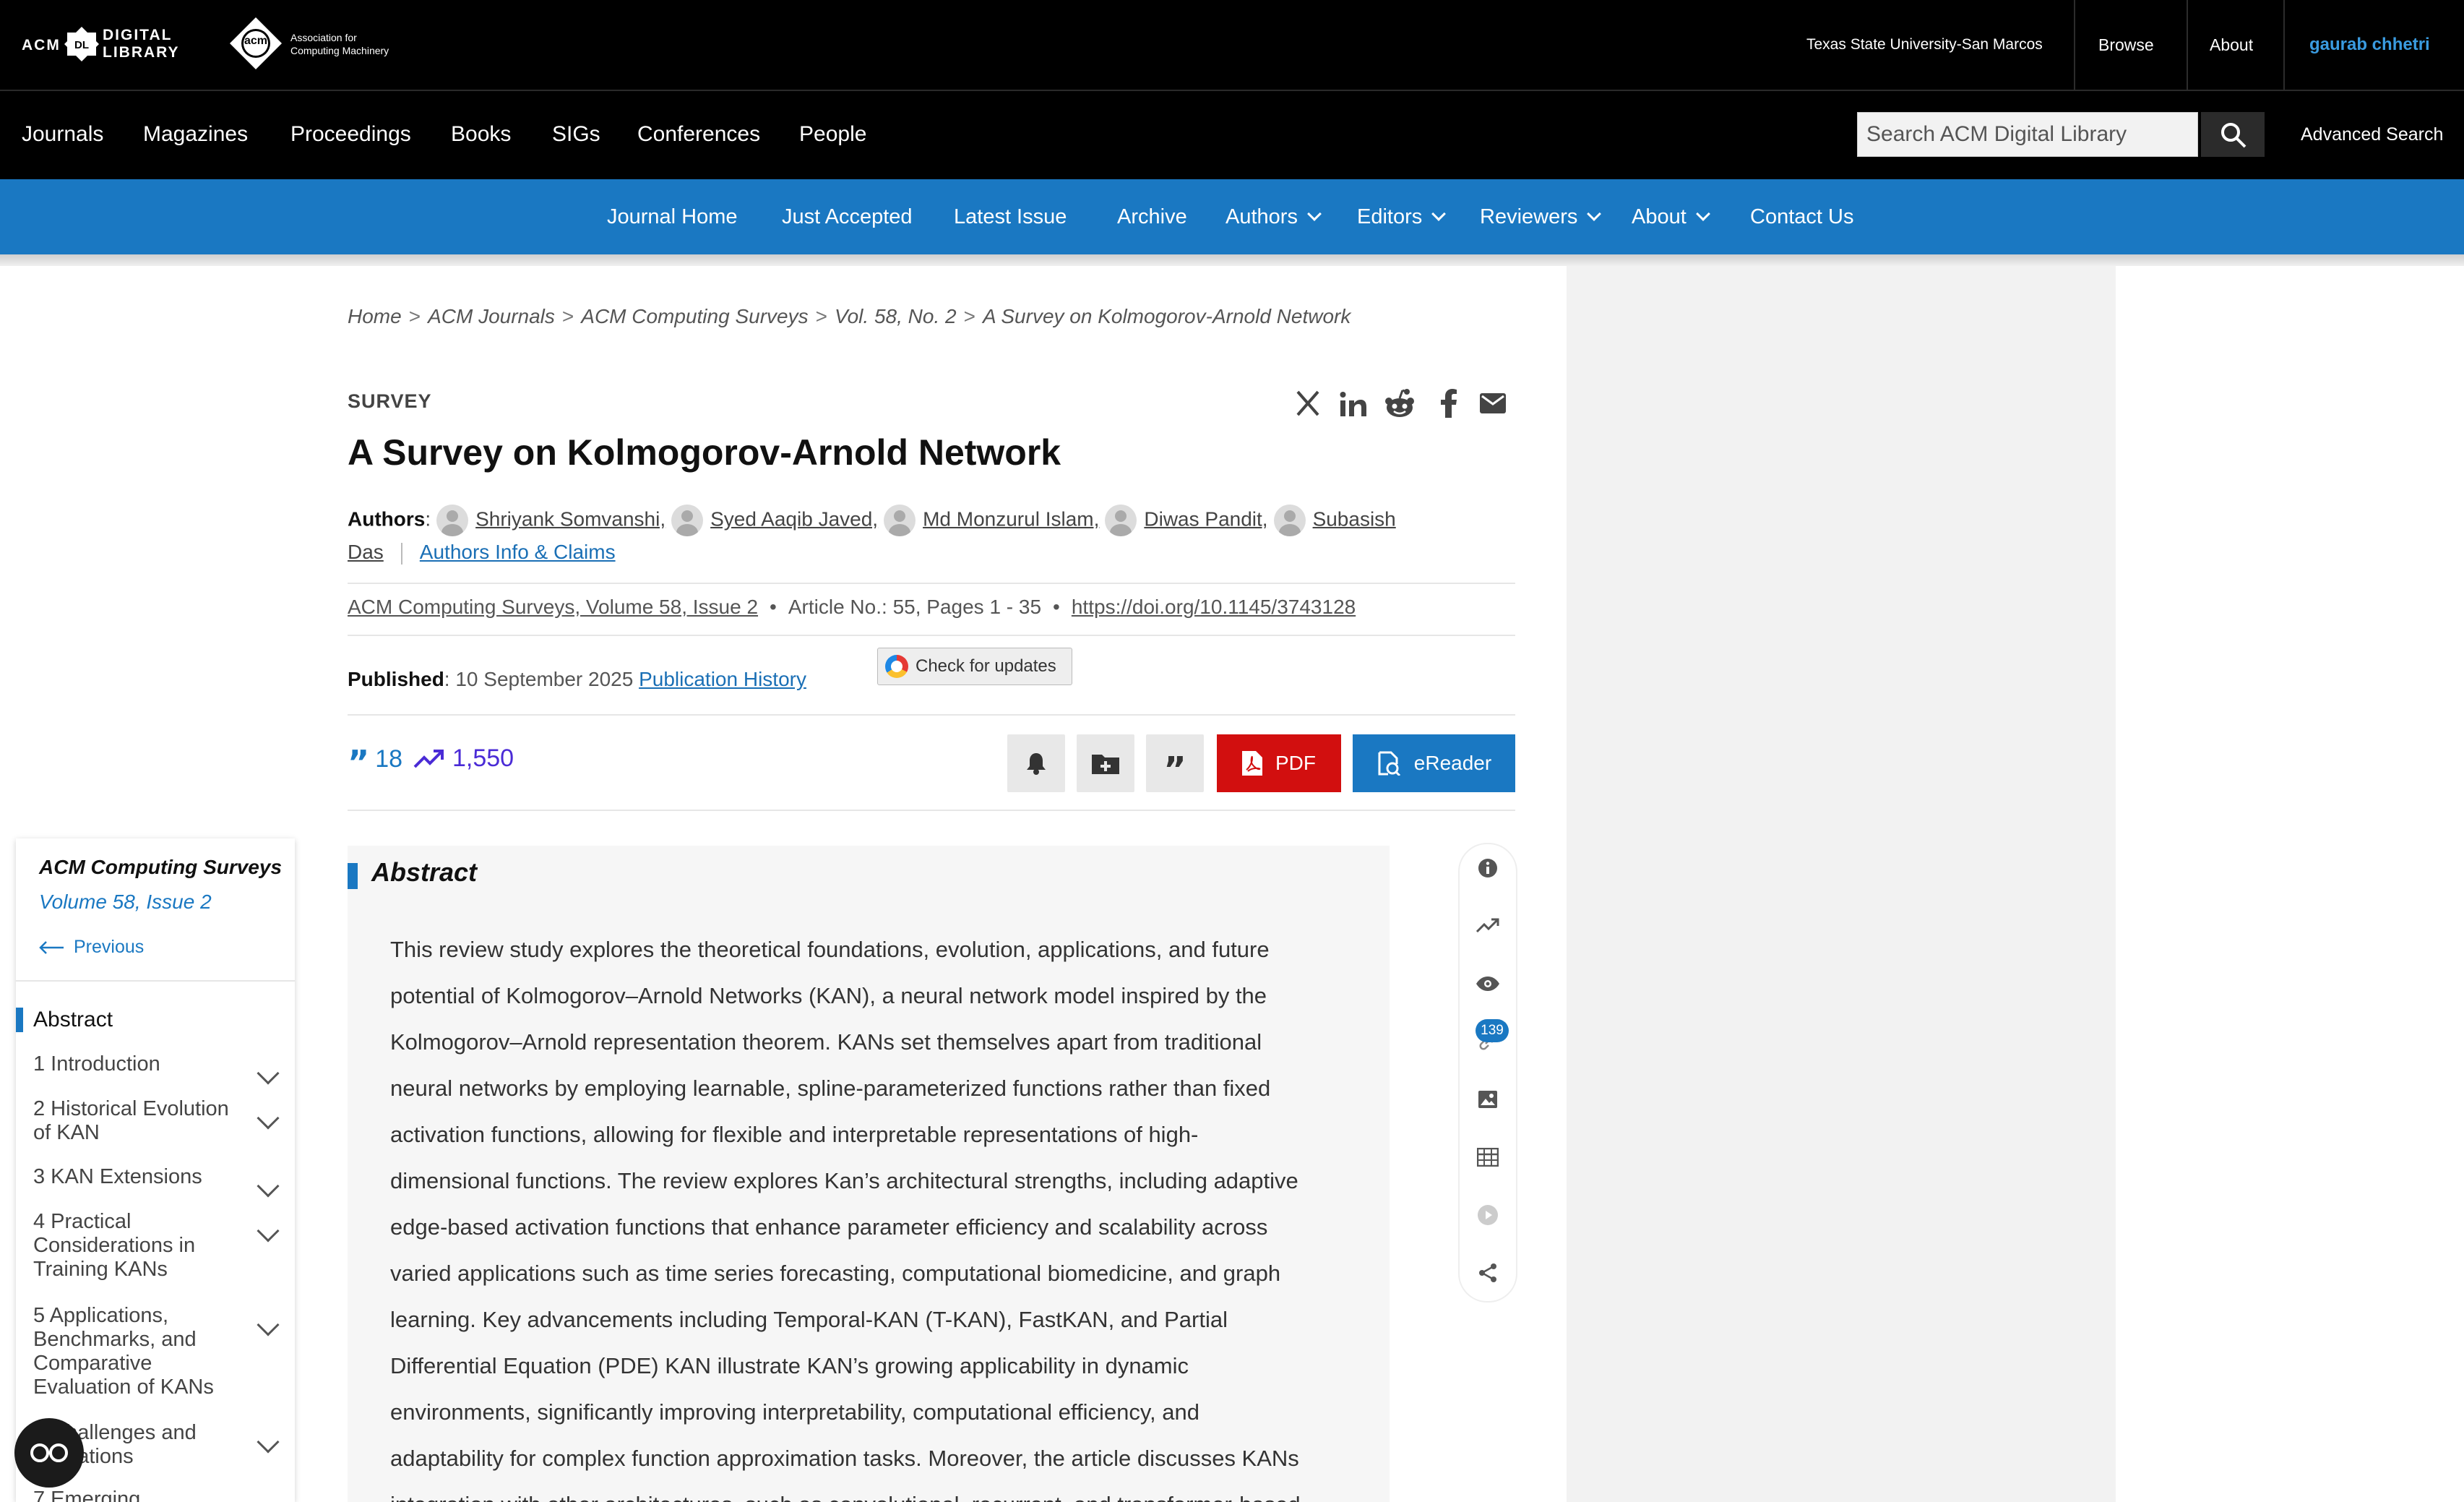 The height and width of the screenshot is (1502, 2464). I want to click on author-link: Shriyank Somvanshi,, so click(570, 518).